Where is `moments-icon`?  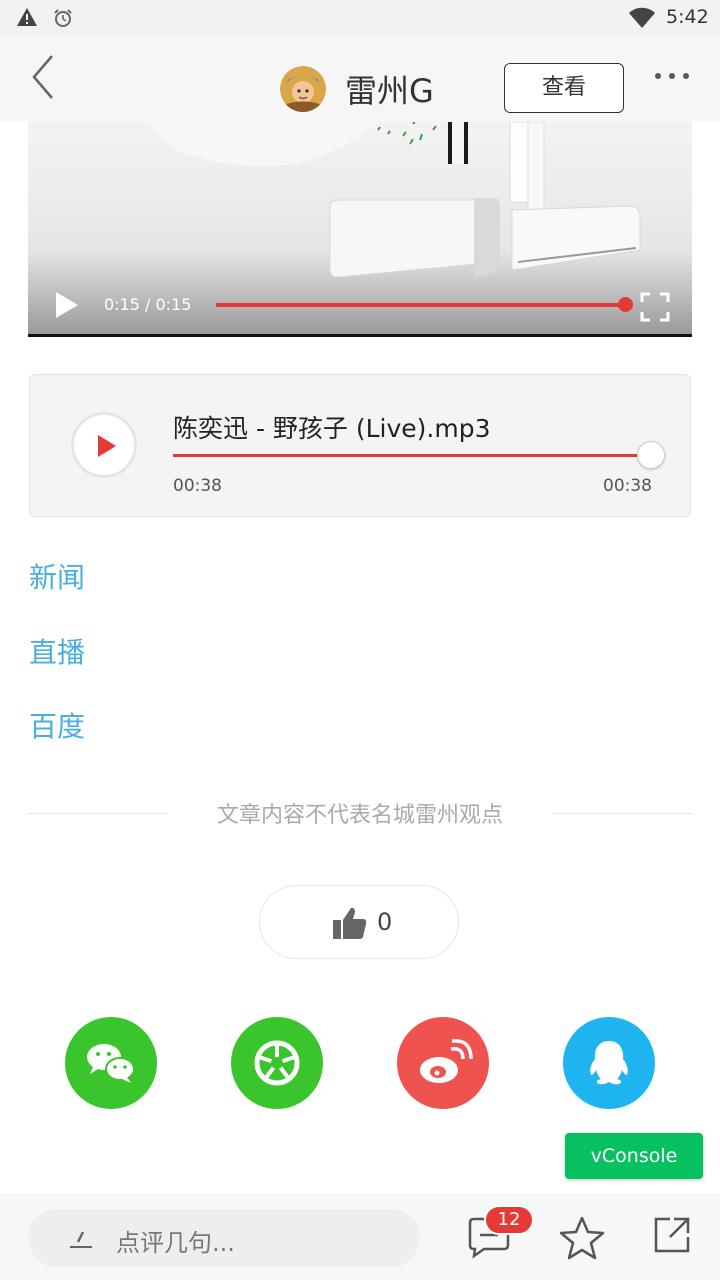 moments-icon is located at coordinates (277, 1063).